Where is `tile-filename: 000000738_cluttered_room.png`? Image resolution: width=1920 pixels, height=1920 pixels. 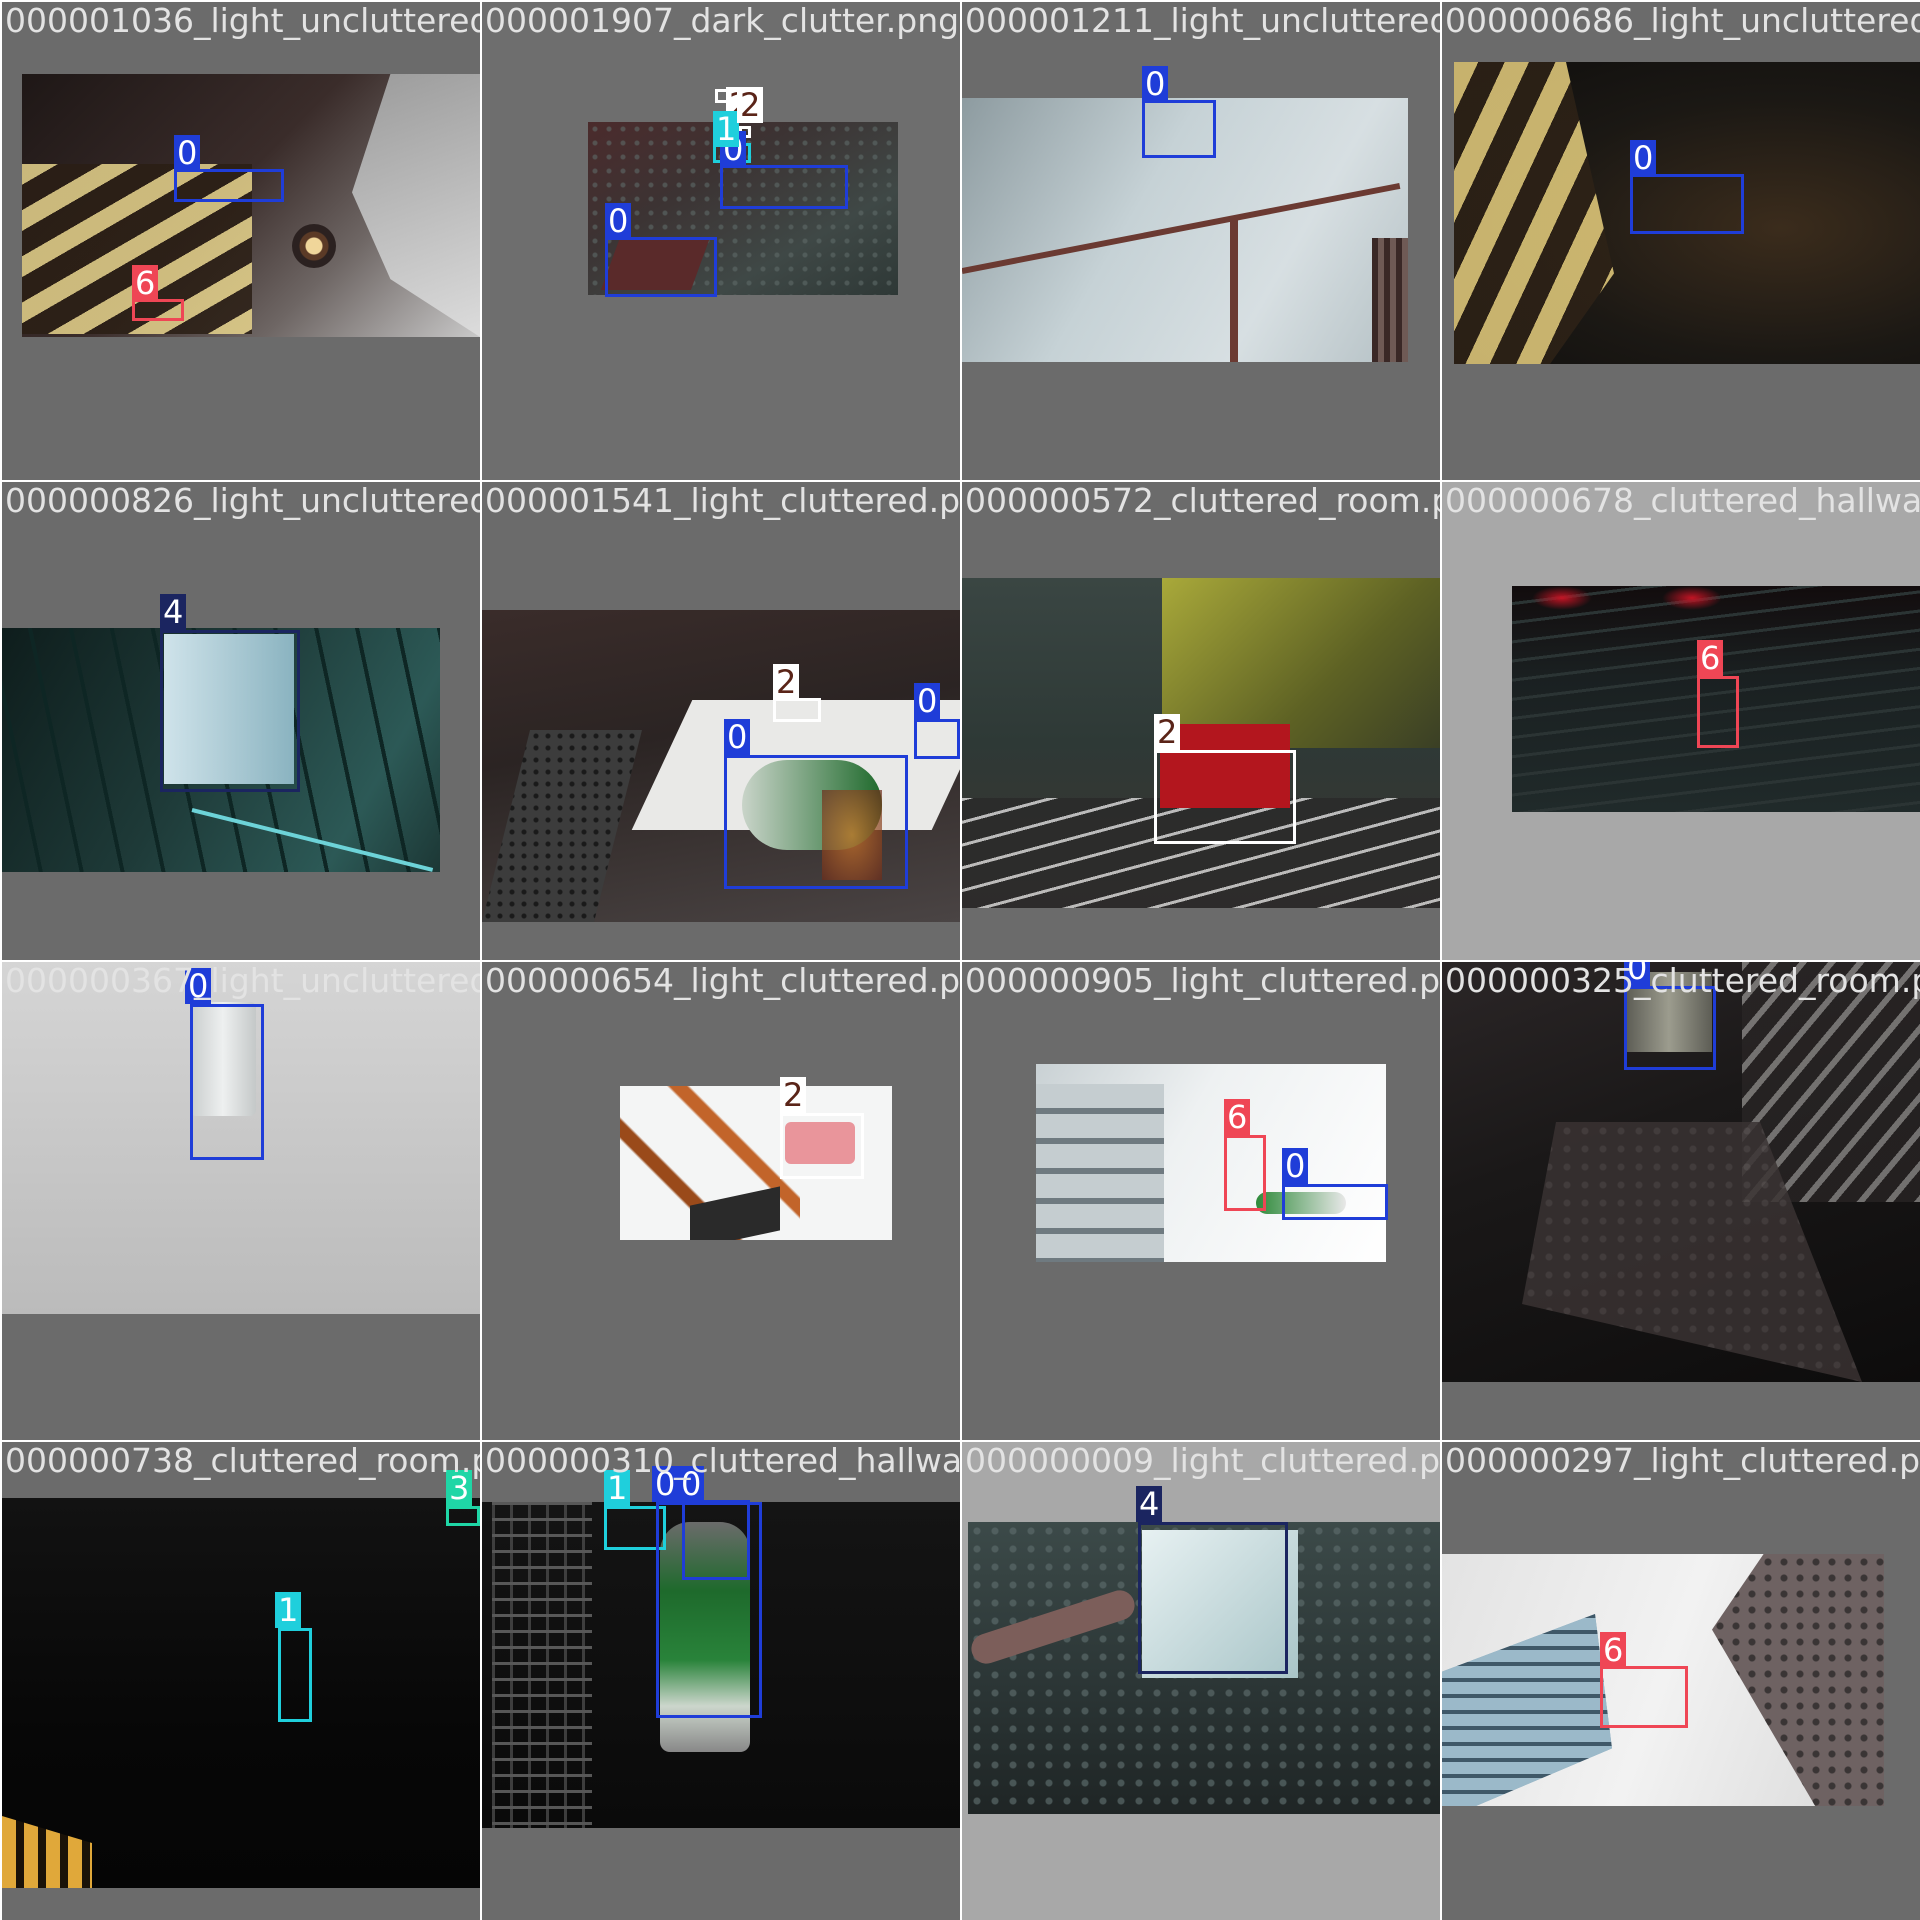
tile-filename: 000000738_cluttered_room.png is located at coordinates (242, 1461).